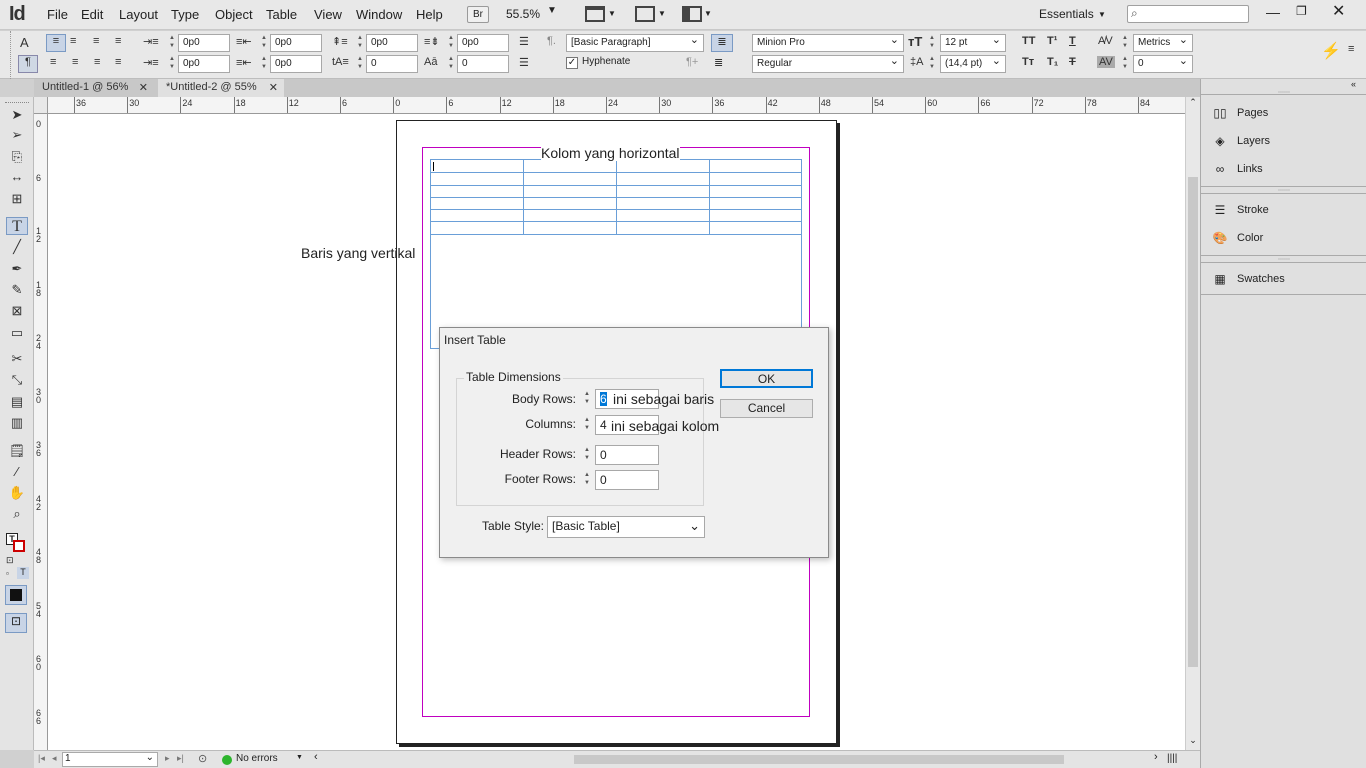  Describe the element at coordinates (75, 62) in the screenshot. I see `justify-center-icon: ≡` at that location.